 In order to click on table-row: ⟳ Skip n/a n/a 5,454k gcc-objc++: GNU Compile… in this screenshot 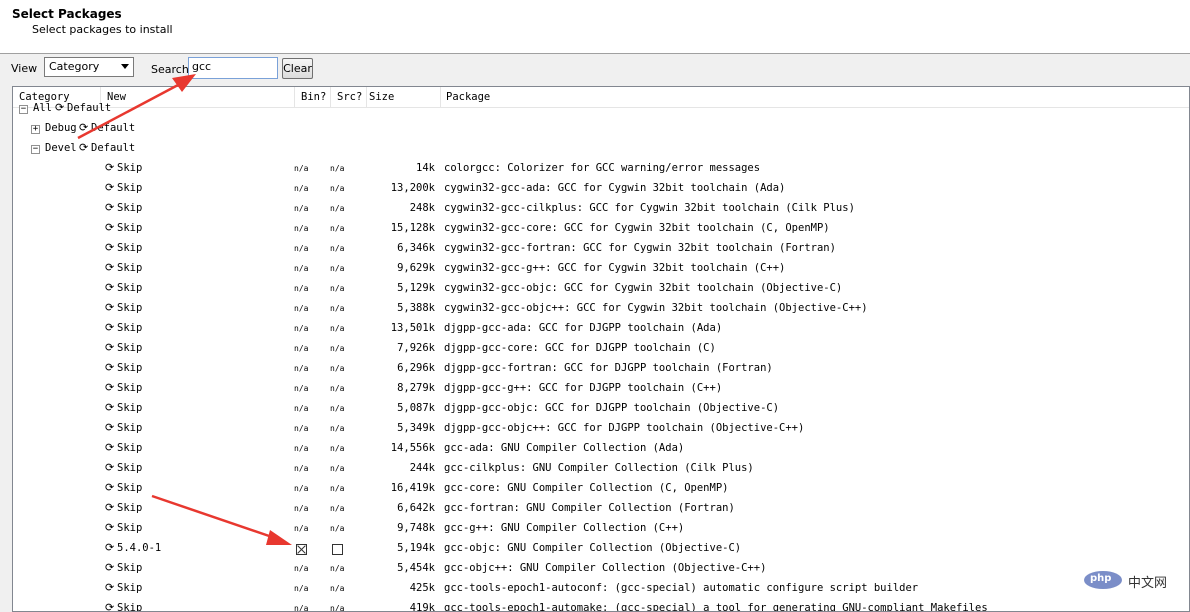, I will do `click(601, 569)`.